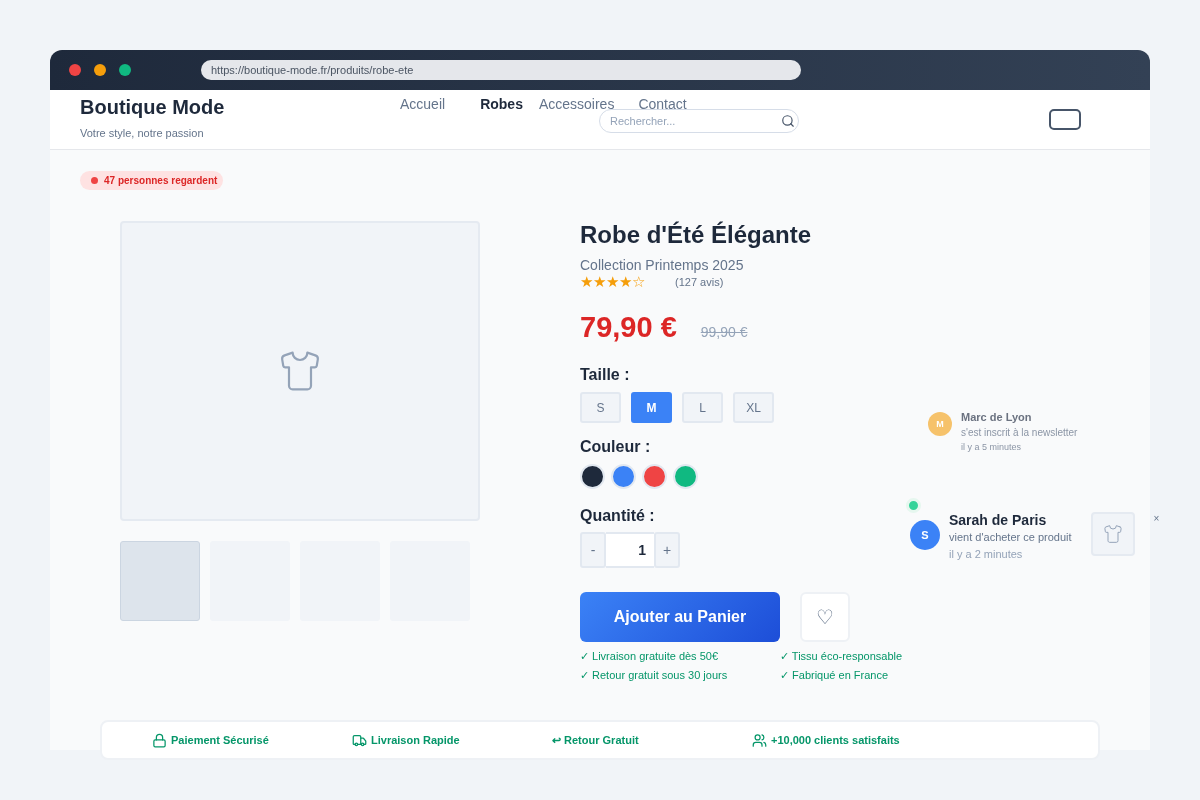 The height and width of the screenshot is (800, 1200). What do you see at coordinates (595, 740) in the screenshot?
I see `trust-label: ↩ Retour Gratuit` at bounding box center [595, 740].